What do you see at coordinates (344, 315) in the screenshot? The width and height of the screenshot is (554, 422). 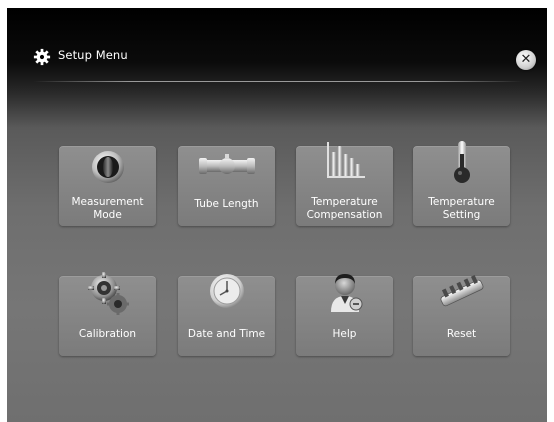 I see `help-button: Help` at bounding box center [344, 315].